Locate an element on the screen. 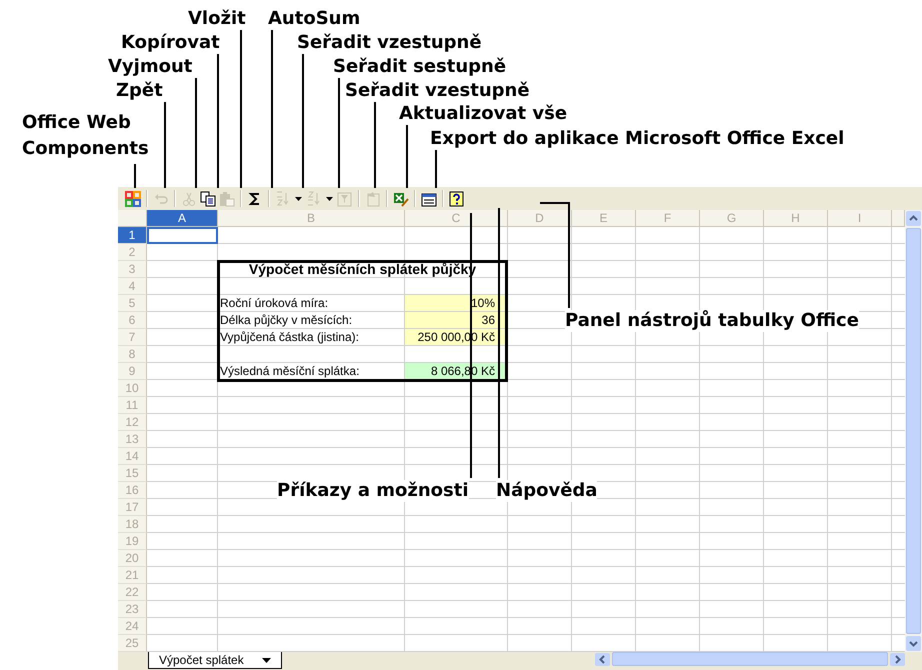 Image resolution: width=922 pixels, height=670 pixels. row-header: 6 is located at coordinates (132, 320).